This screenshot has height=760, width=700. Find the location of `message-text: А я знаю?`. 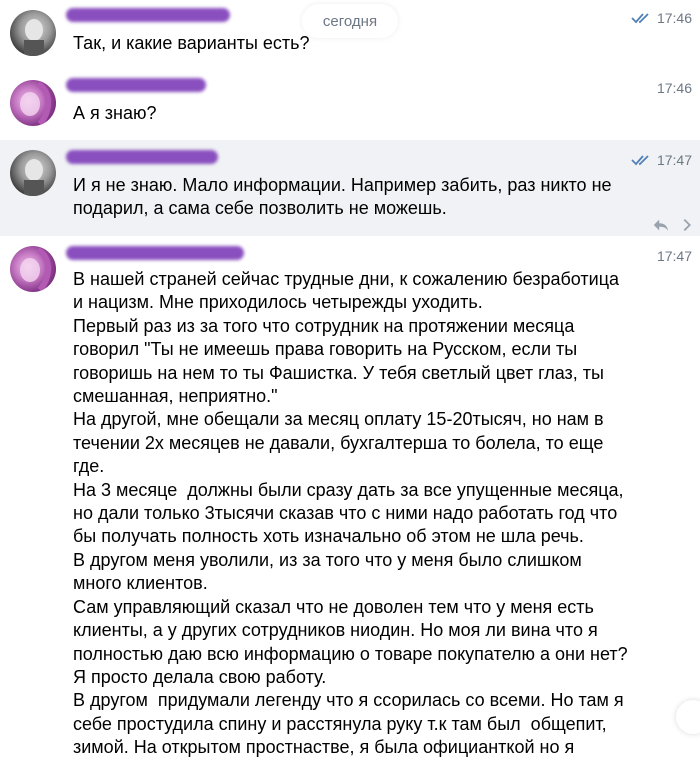

message-text: А я знаю? is located at coordinates (115, 113).